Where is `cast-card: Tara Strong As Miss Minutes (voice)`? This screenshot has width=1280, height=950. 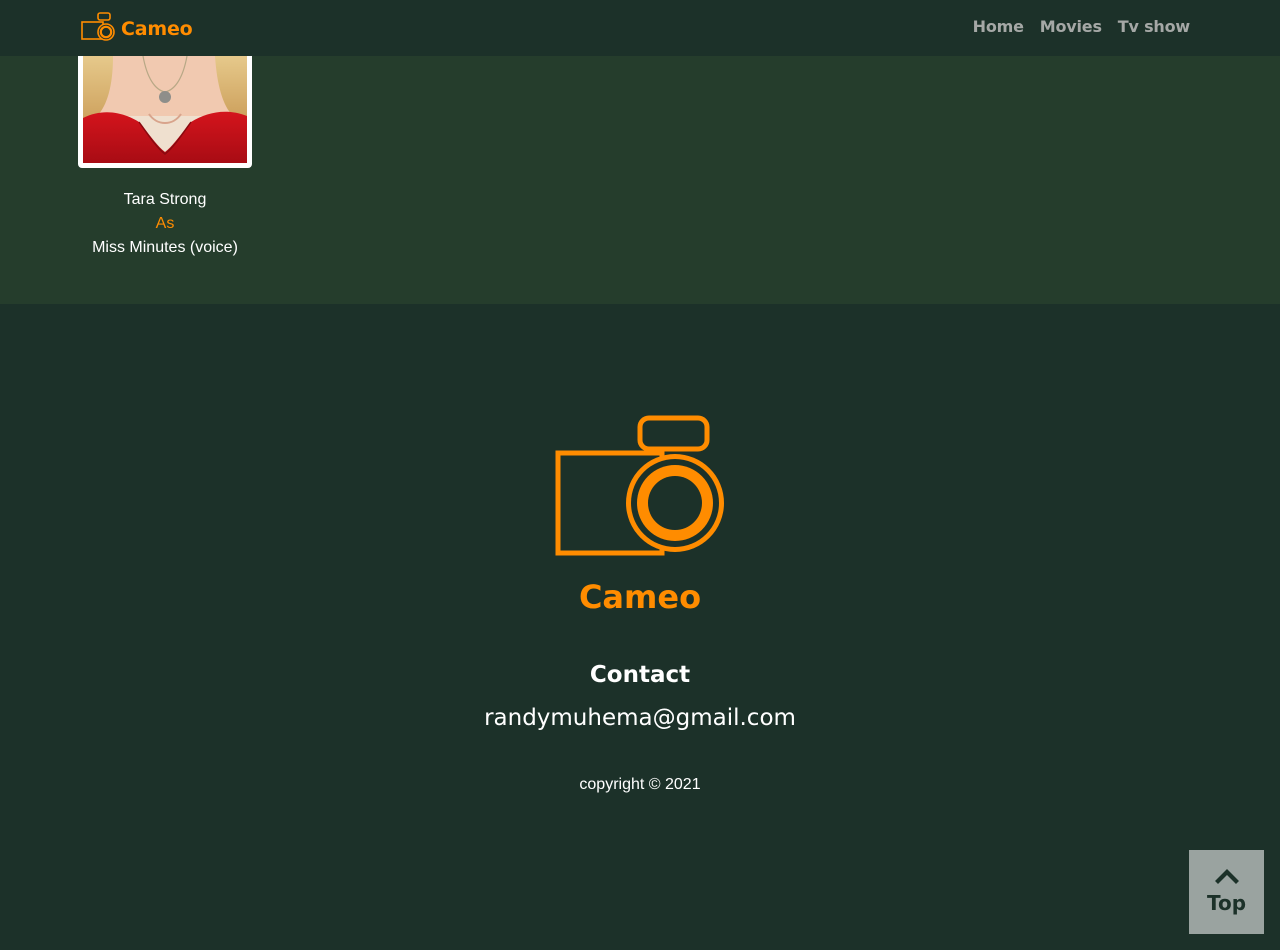
cast-card: Tara Strong As Miss Minutes (voice) is located at coordinates (165, 158).